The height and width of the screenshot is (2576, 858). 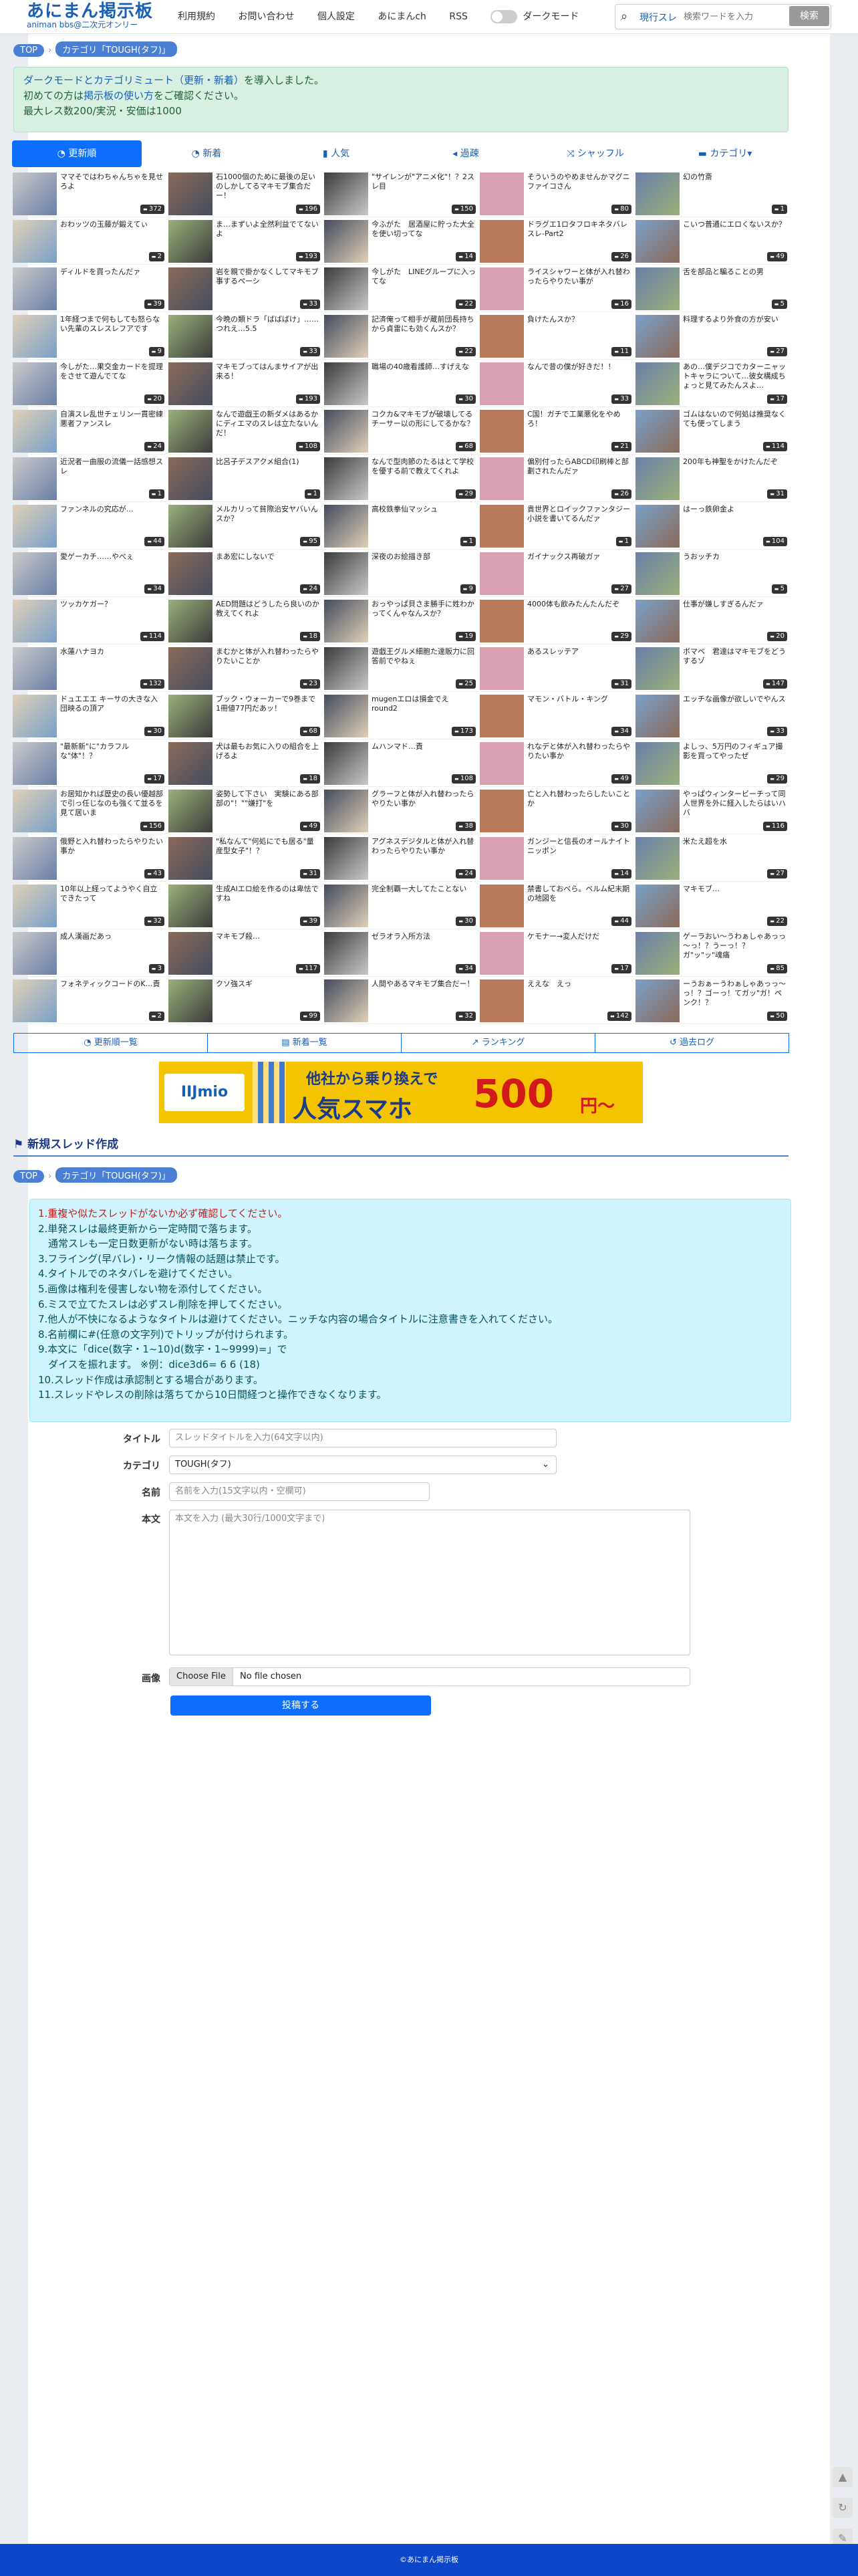 I want to click on thread-item: ガンジーと信長のオールナイトニッポン 14, so click(x=556, y=859).